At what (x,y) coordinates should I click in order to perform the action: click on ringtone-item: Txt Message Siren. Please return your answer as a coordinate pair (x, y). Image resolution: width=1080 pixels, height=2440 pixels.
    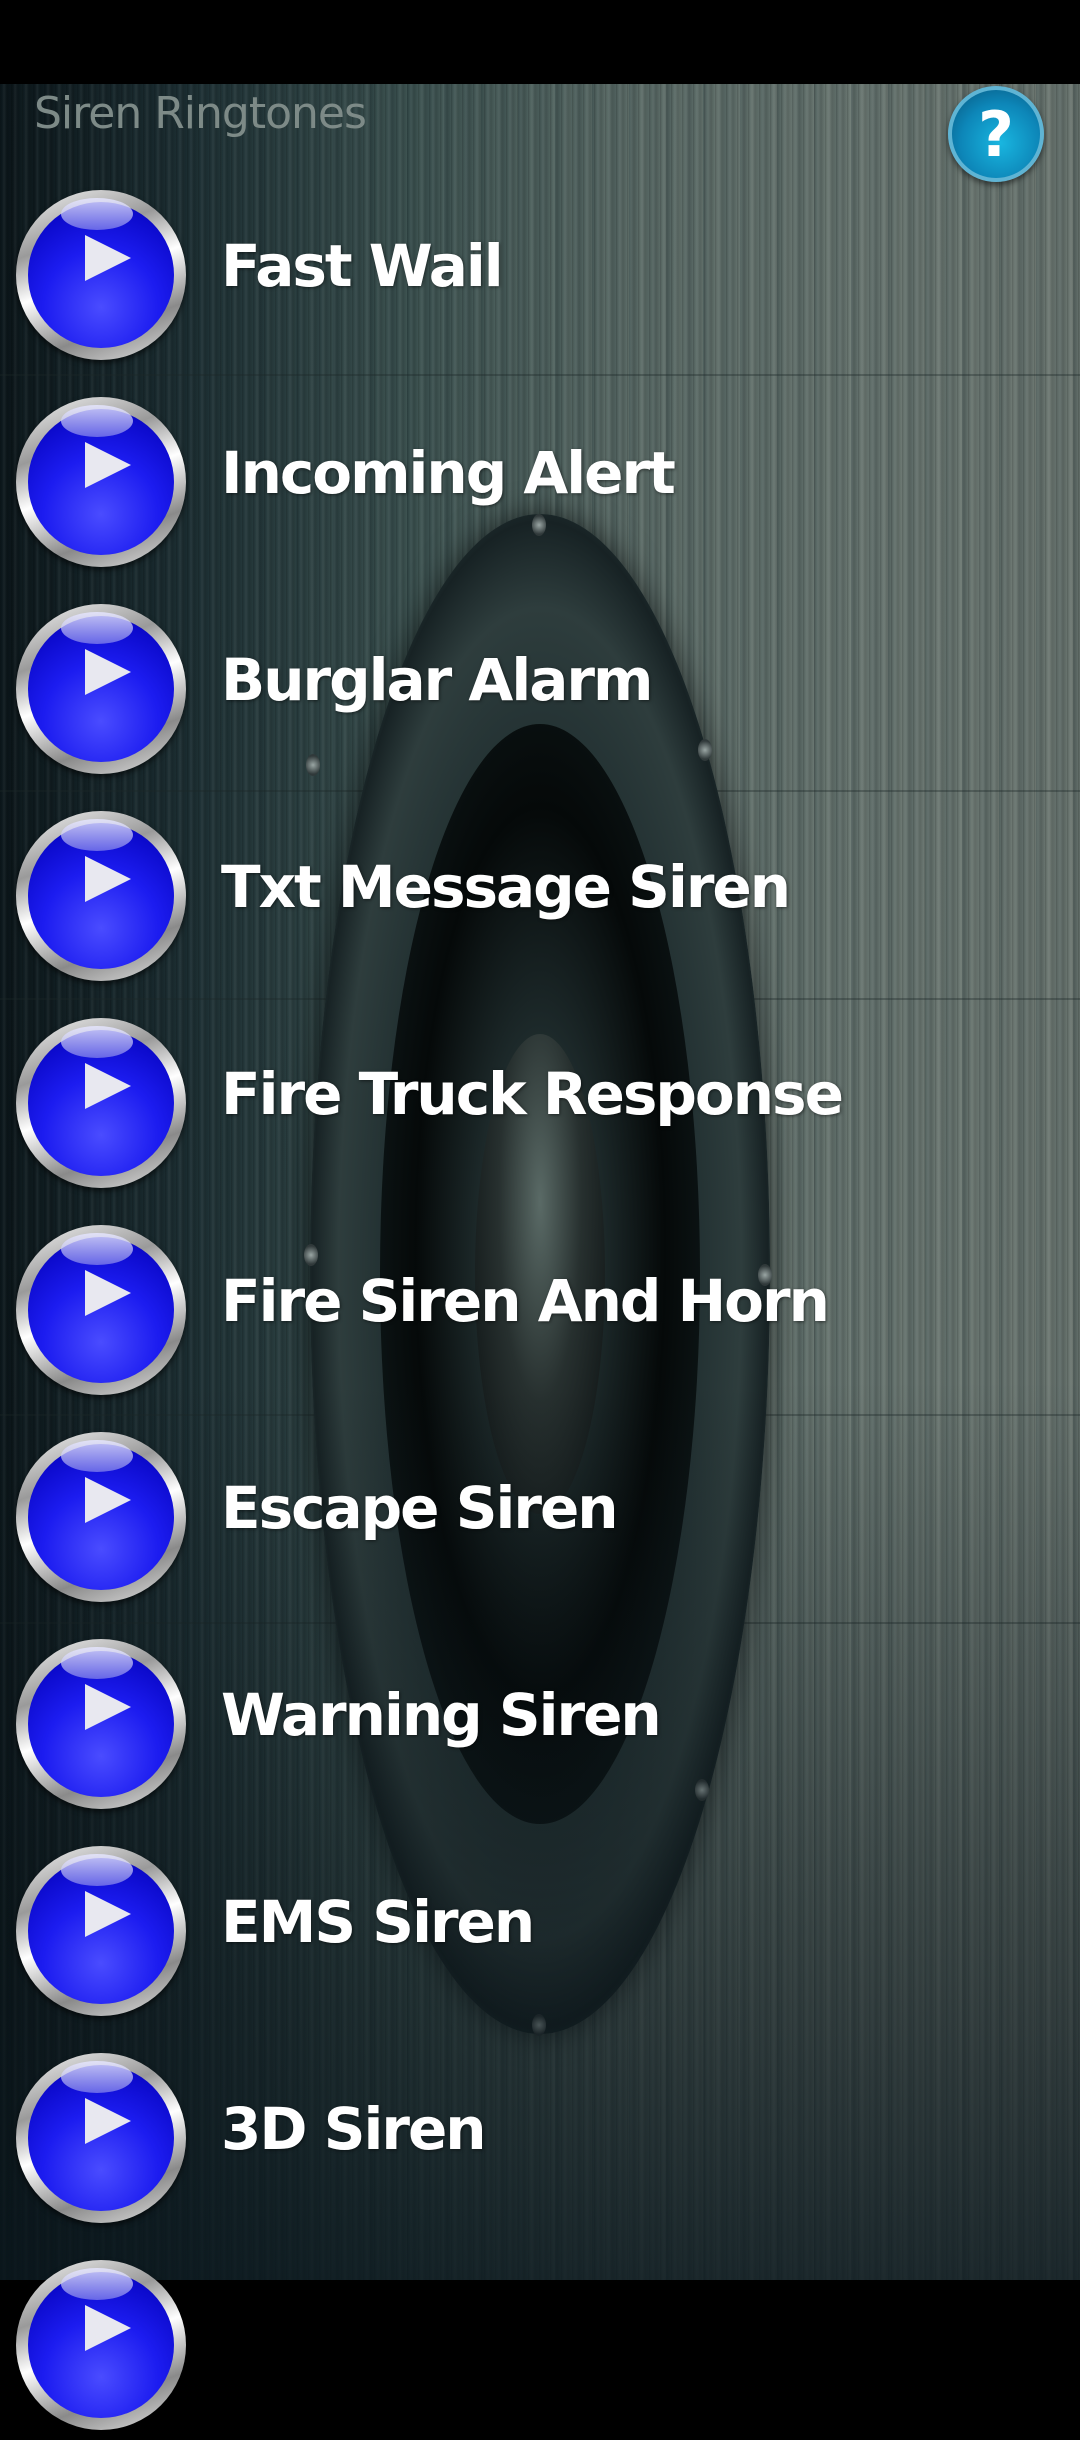
    Looking at the image, I should click on (540, 901).